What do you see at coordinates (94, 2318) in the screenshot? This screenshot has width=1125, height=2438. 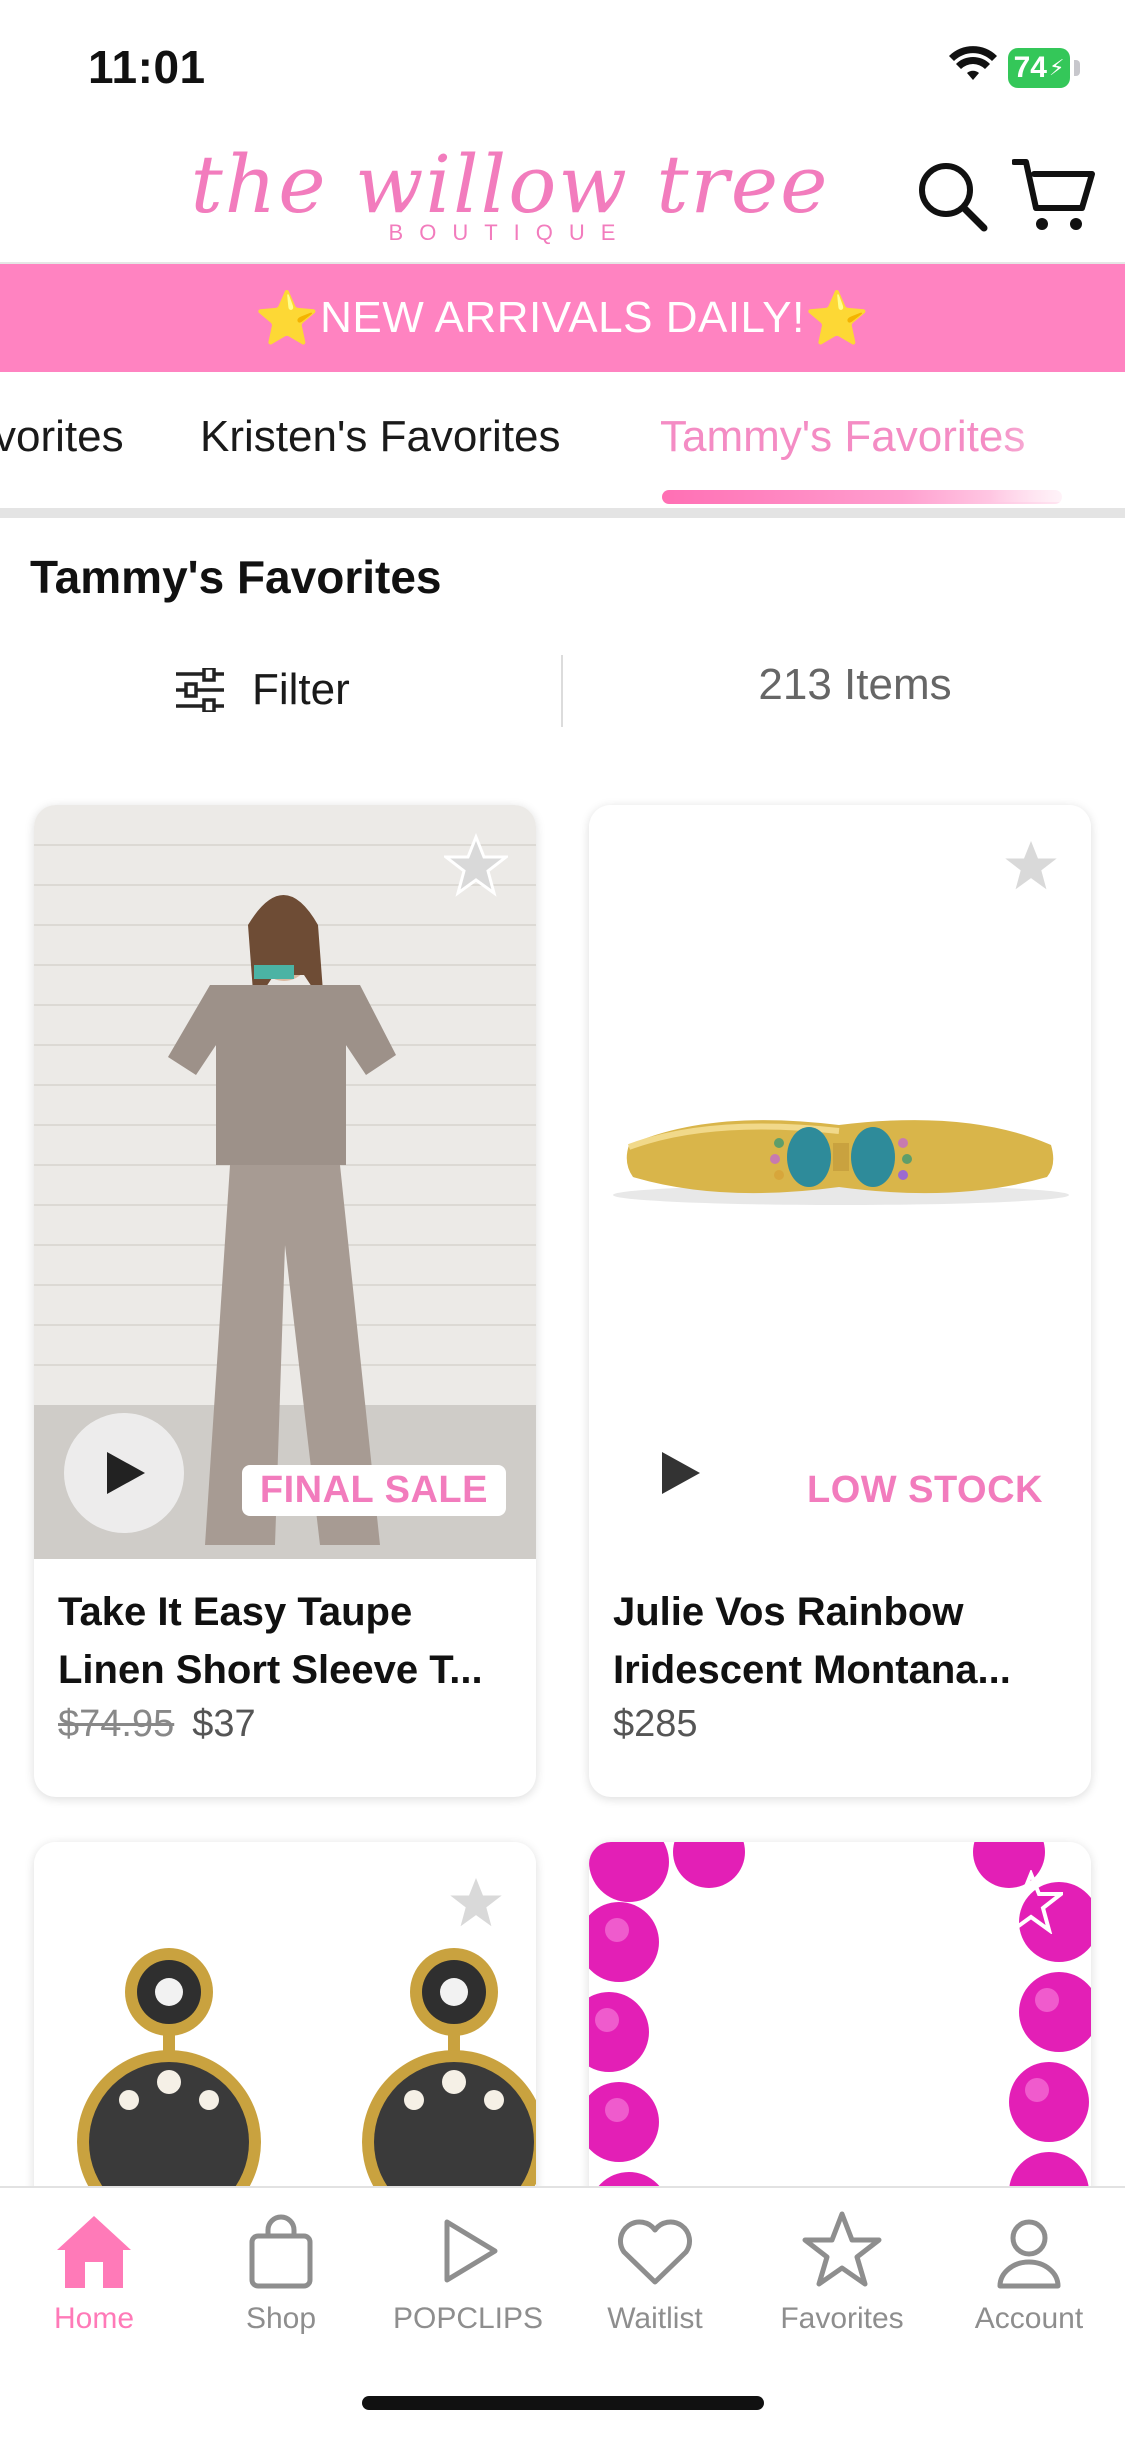 I see `nav-home-label: Home` at bounding box center [94, 2318].